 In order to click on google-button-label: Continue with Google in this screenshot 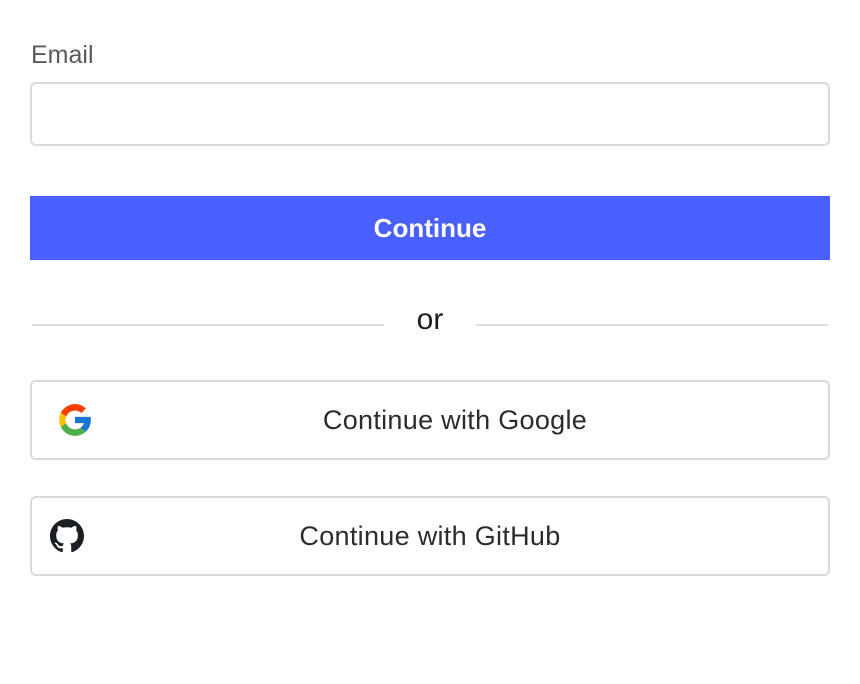, I will do `click(455, 419)`.